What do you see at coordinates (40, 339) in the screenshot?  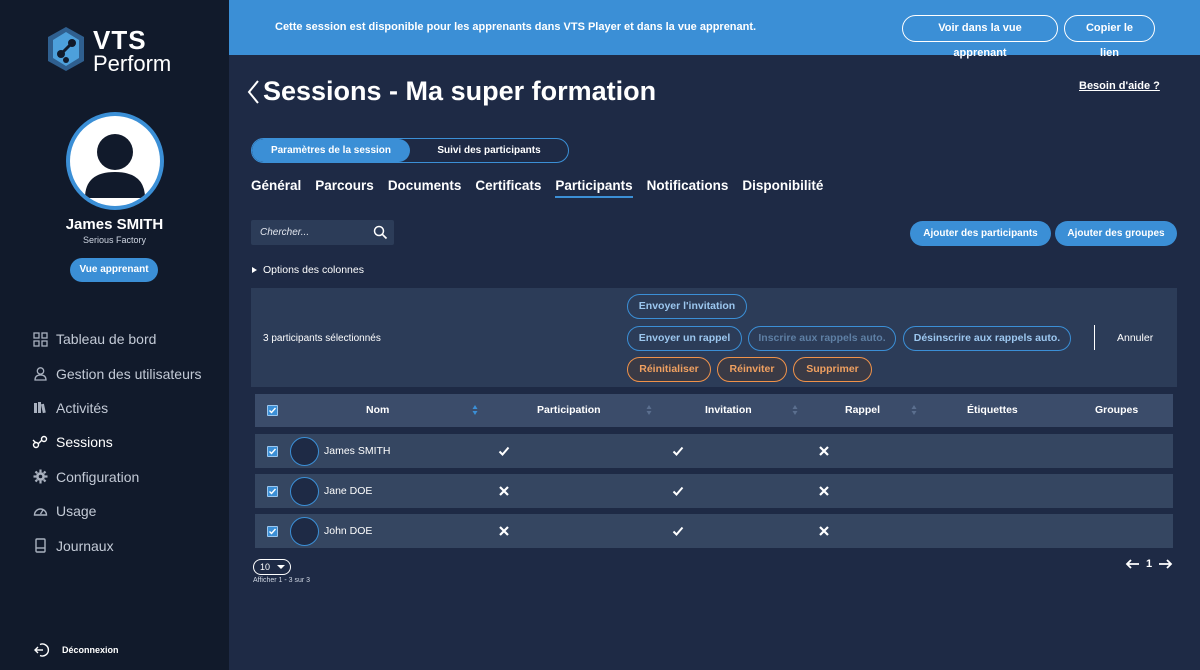 I see `dashboard-icon` at bounding box center [40, 339].